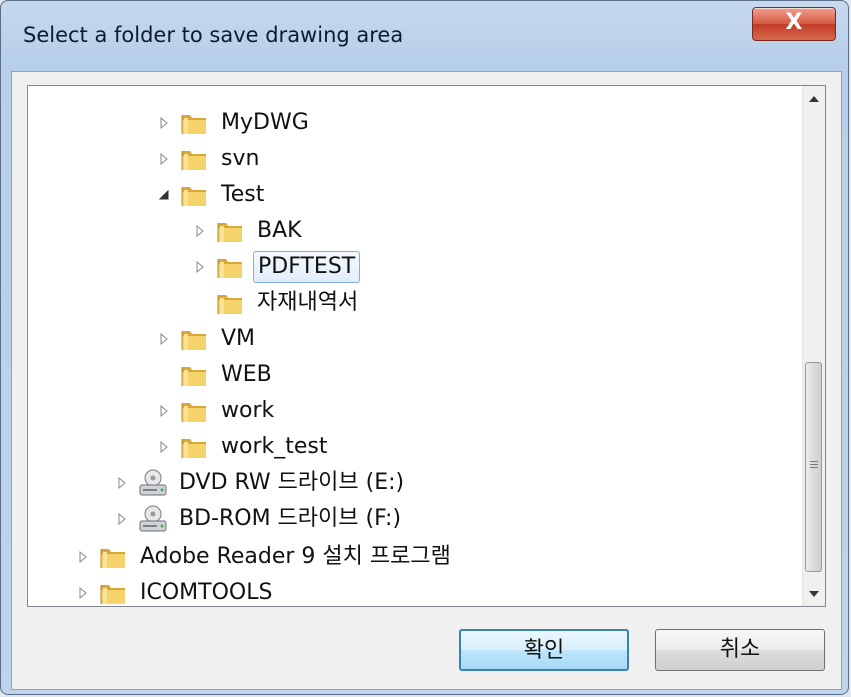 The width and height of the screenshot is (851, 697). I want to click on tree-item: PDFTEST, so click(276, 267).